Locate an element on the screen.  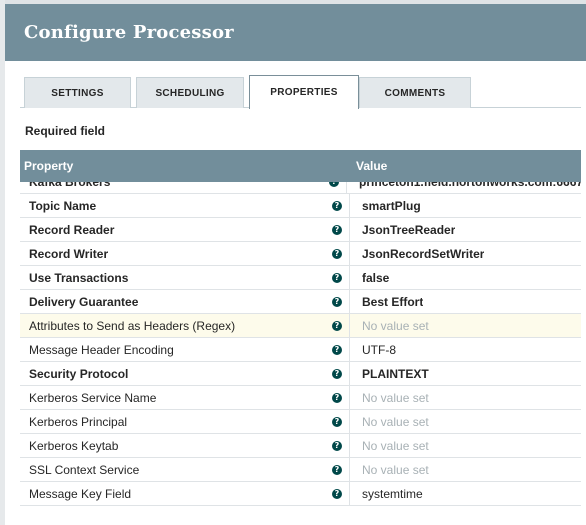
table-row: Kerberos Keytab? No value set is located at coordinates (300, 446).